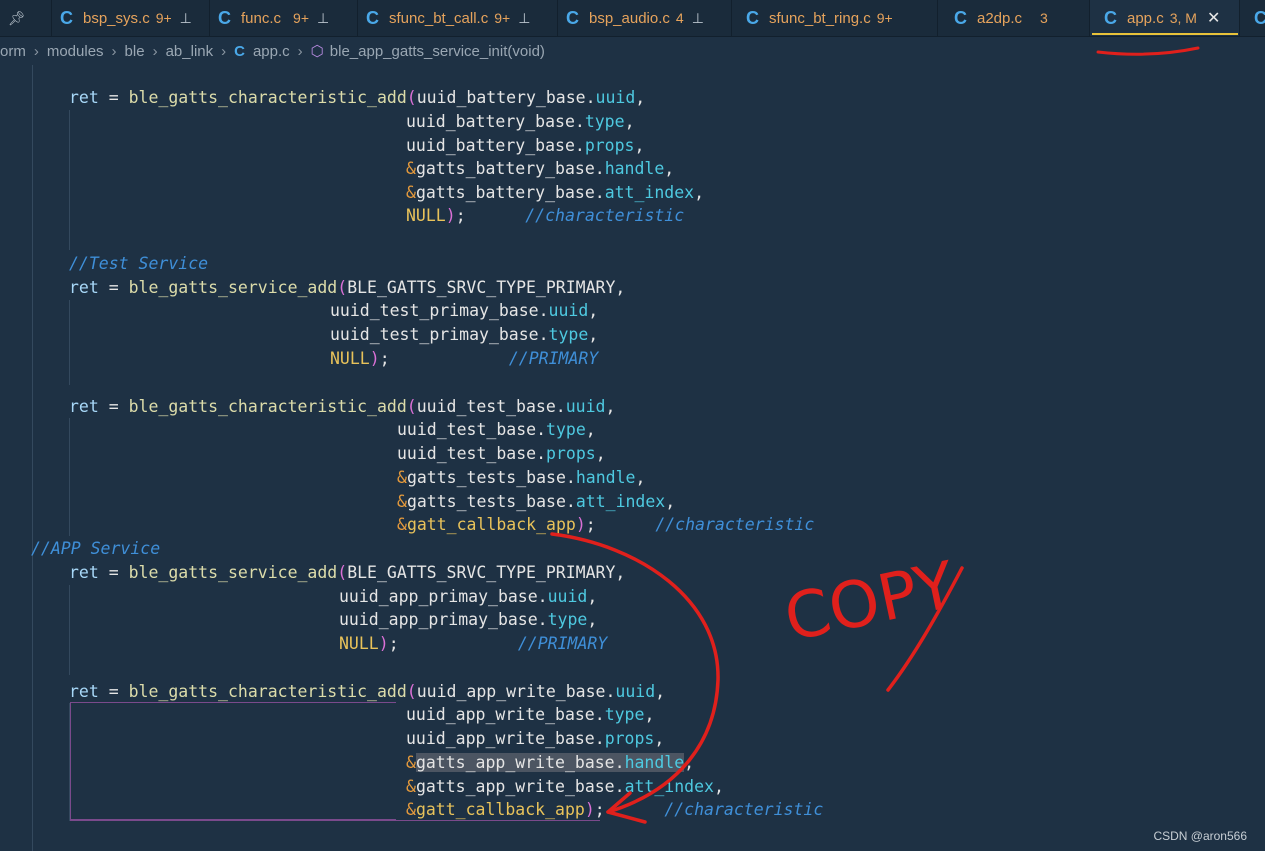 The height and width of the screenshot is (851, 1265). I want to click on arrow-stroke, so click(635, 673).